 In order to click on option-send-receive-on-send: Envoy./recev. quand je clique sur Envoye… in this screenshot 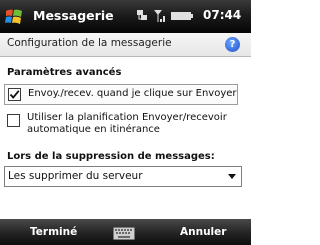, I will do `click(121, 94)`.